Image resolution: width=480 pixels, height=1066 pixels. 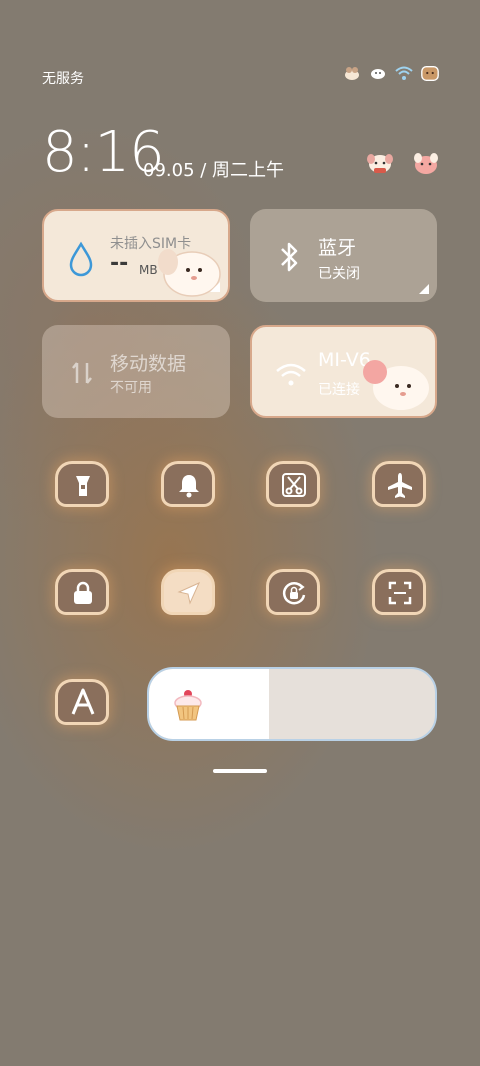 I want to click on mobile-data-status: 不可用, so click(x=131, y=388).